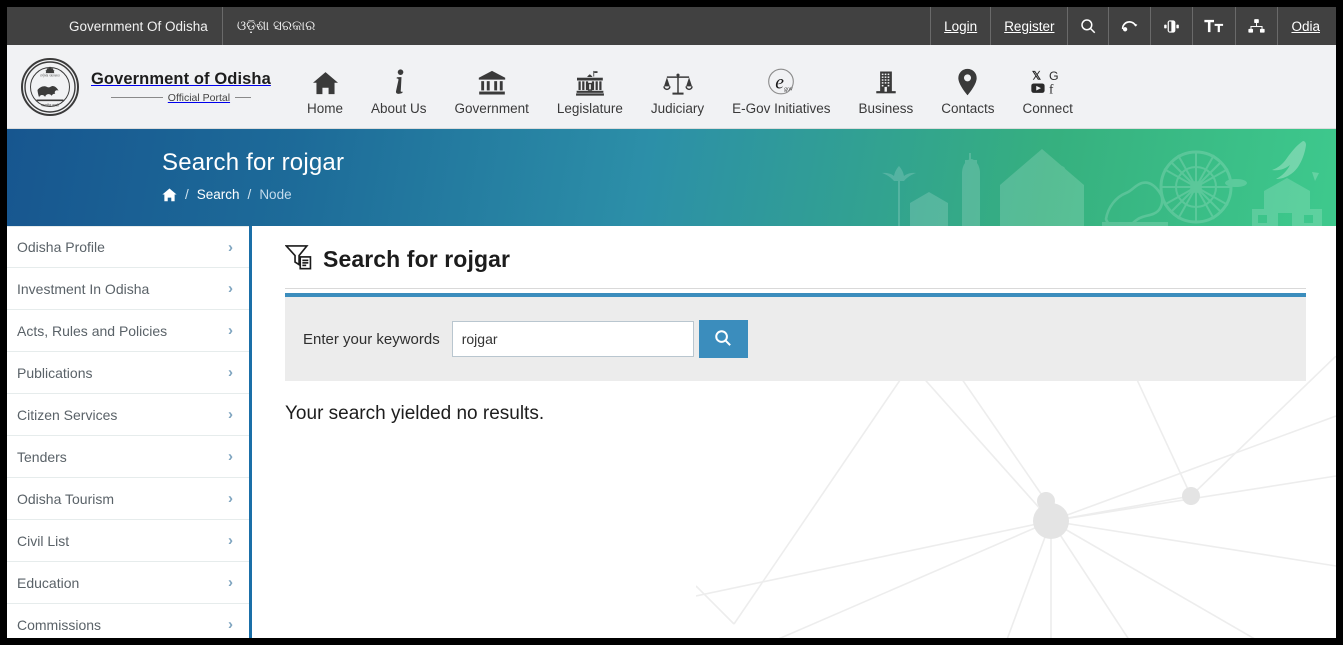 The image size is (1343, 645). I want to click on sidebar-item-label: Civil List, so click(43, 540).